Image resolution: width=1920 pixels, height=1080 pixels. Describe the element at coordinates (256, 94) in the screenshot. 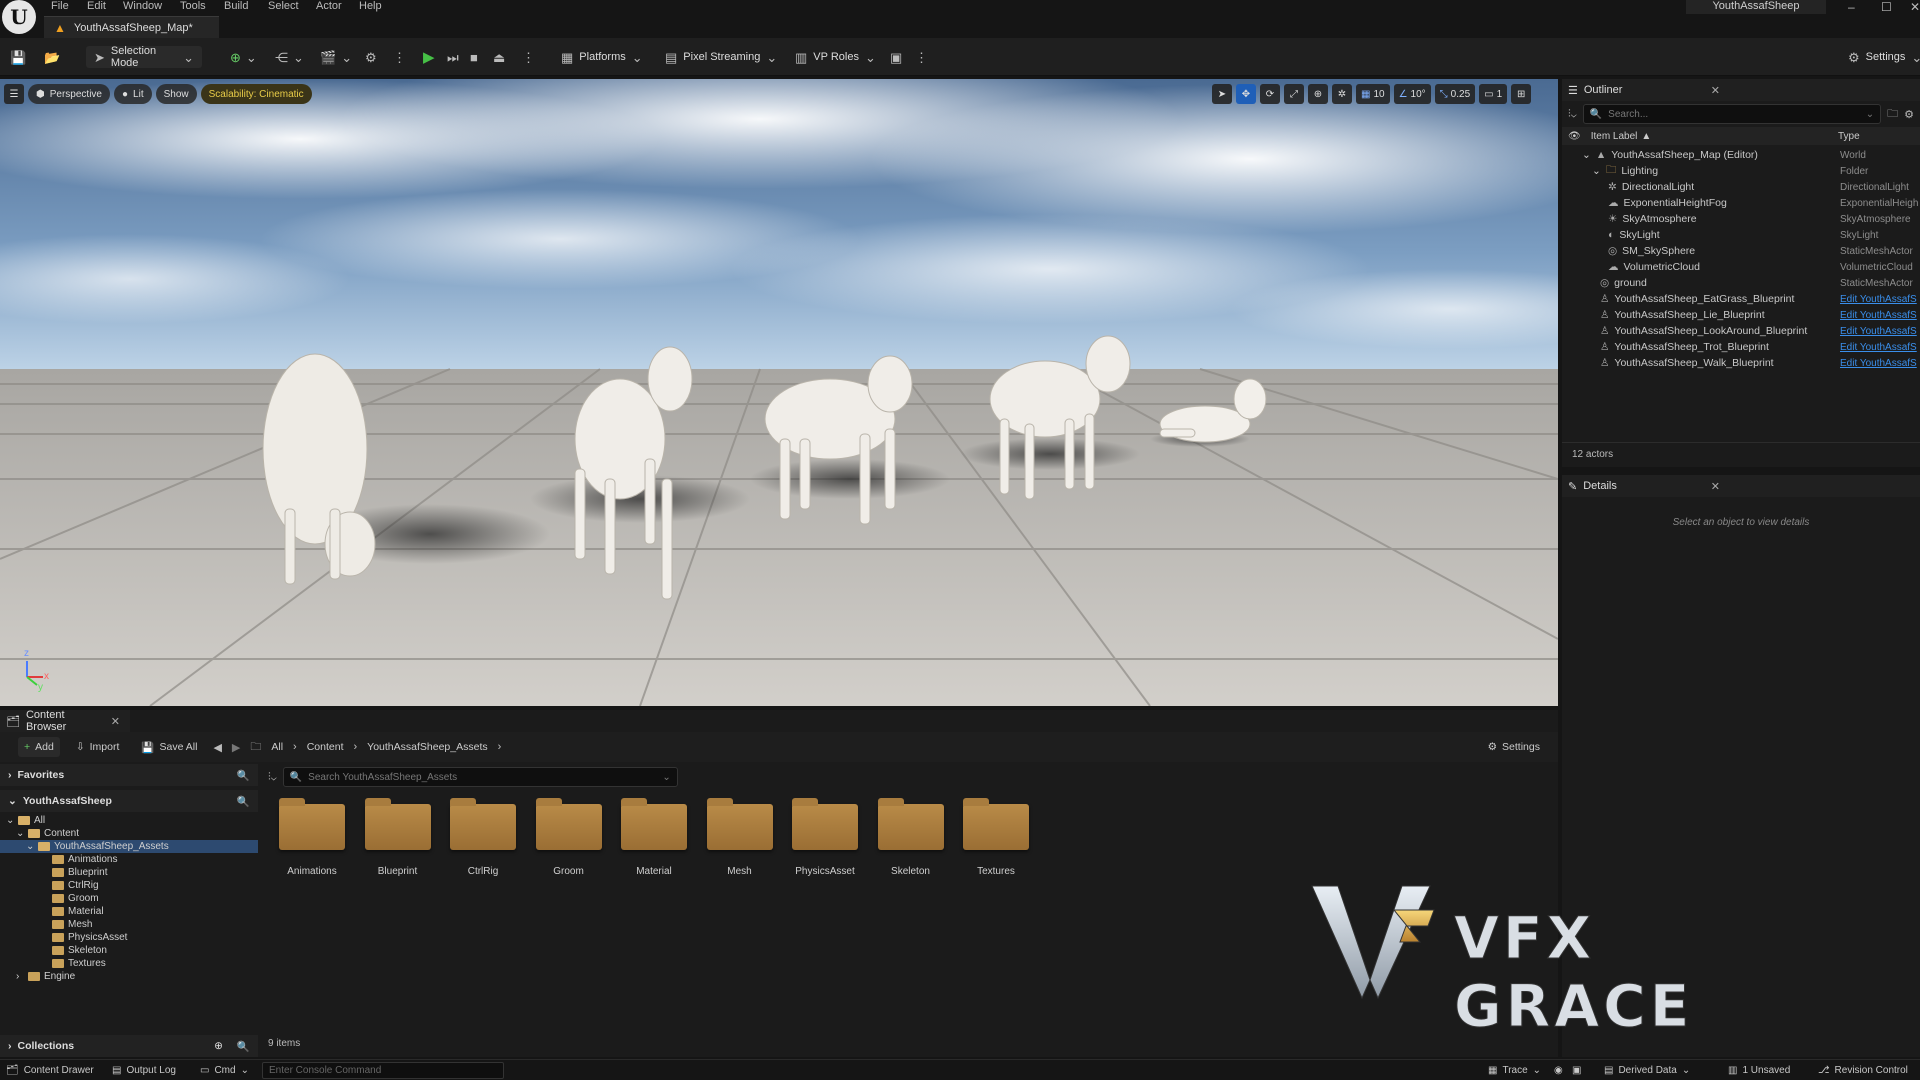

I see `scalability-badge: Scalability: Cinematic` at that location.